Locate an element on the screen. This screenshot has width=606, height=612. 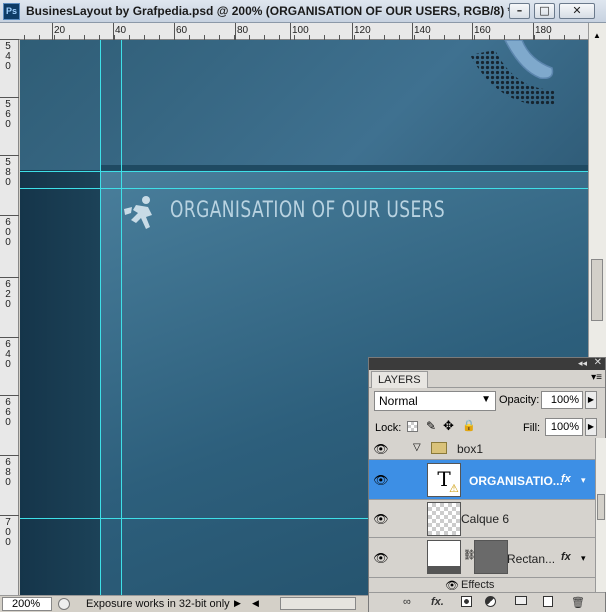
layer-group-row: 👁 ▽ box1 is located at coordinates (482, 449).